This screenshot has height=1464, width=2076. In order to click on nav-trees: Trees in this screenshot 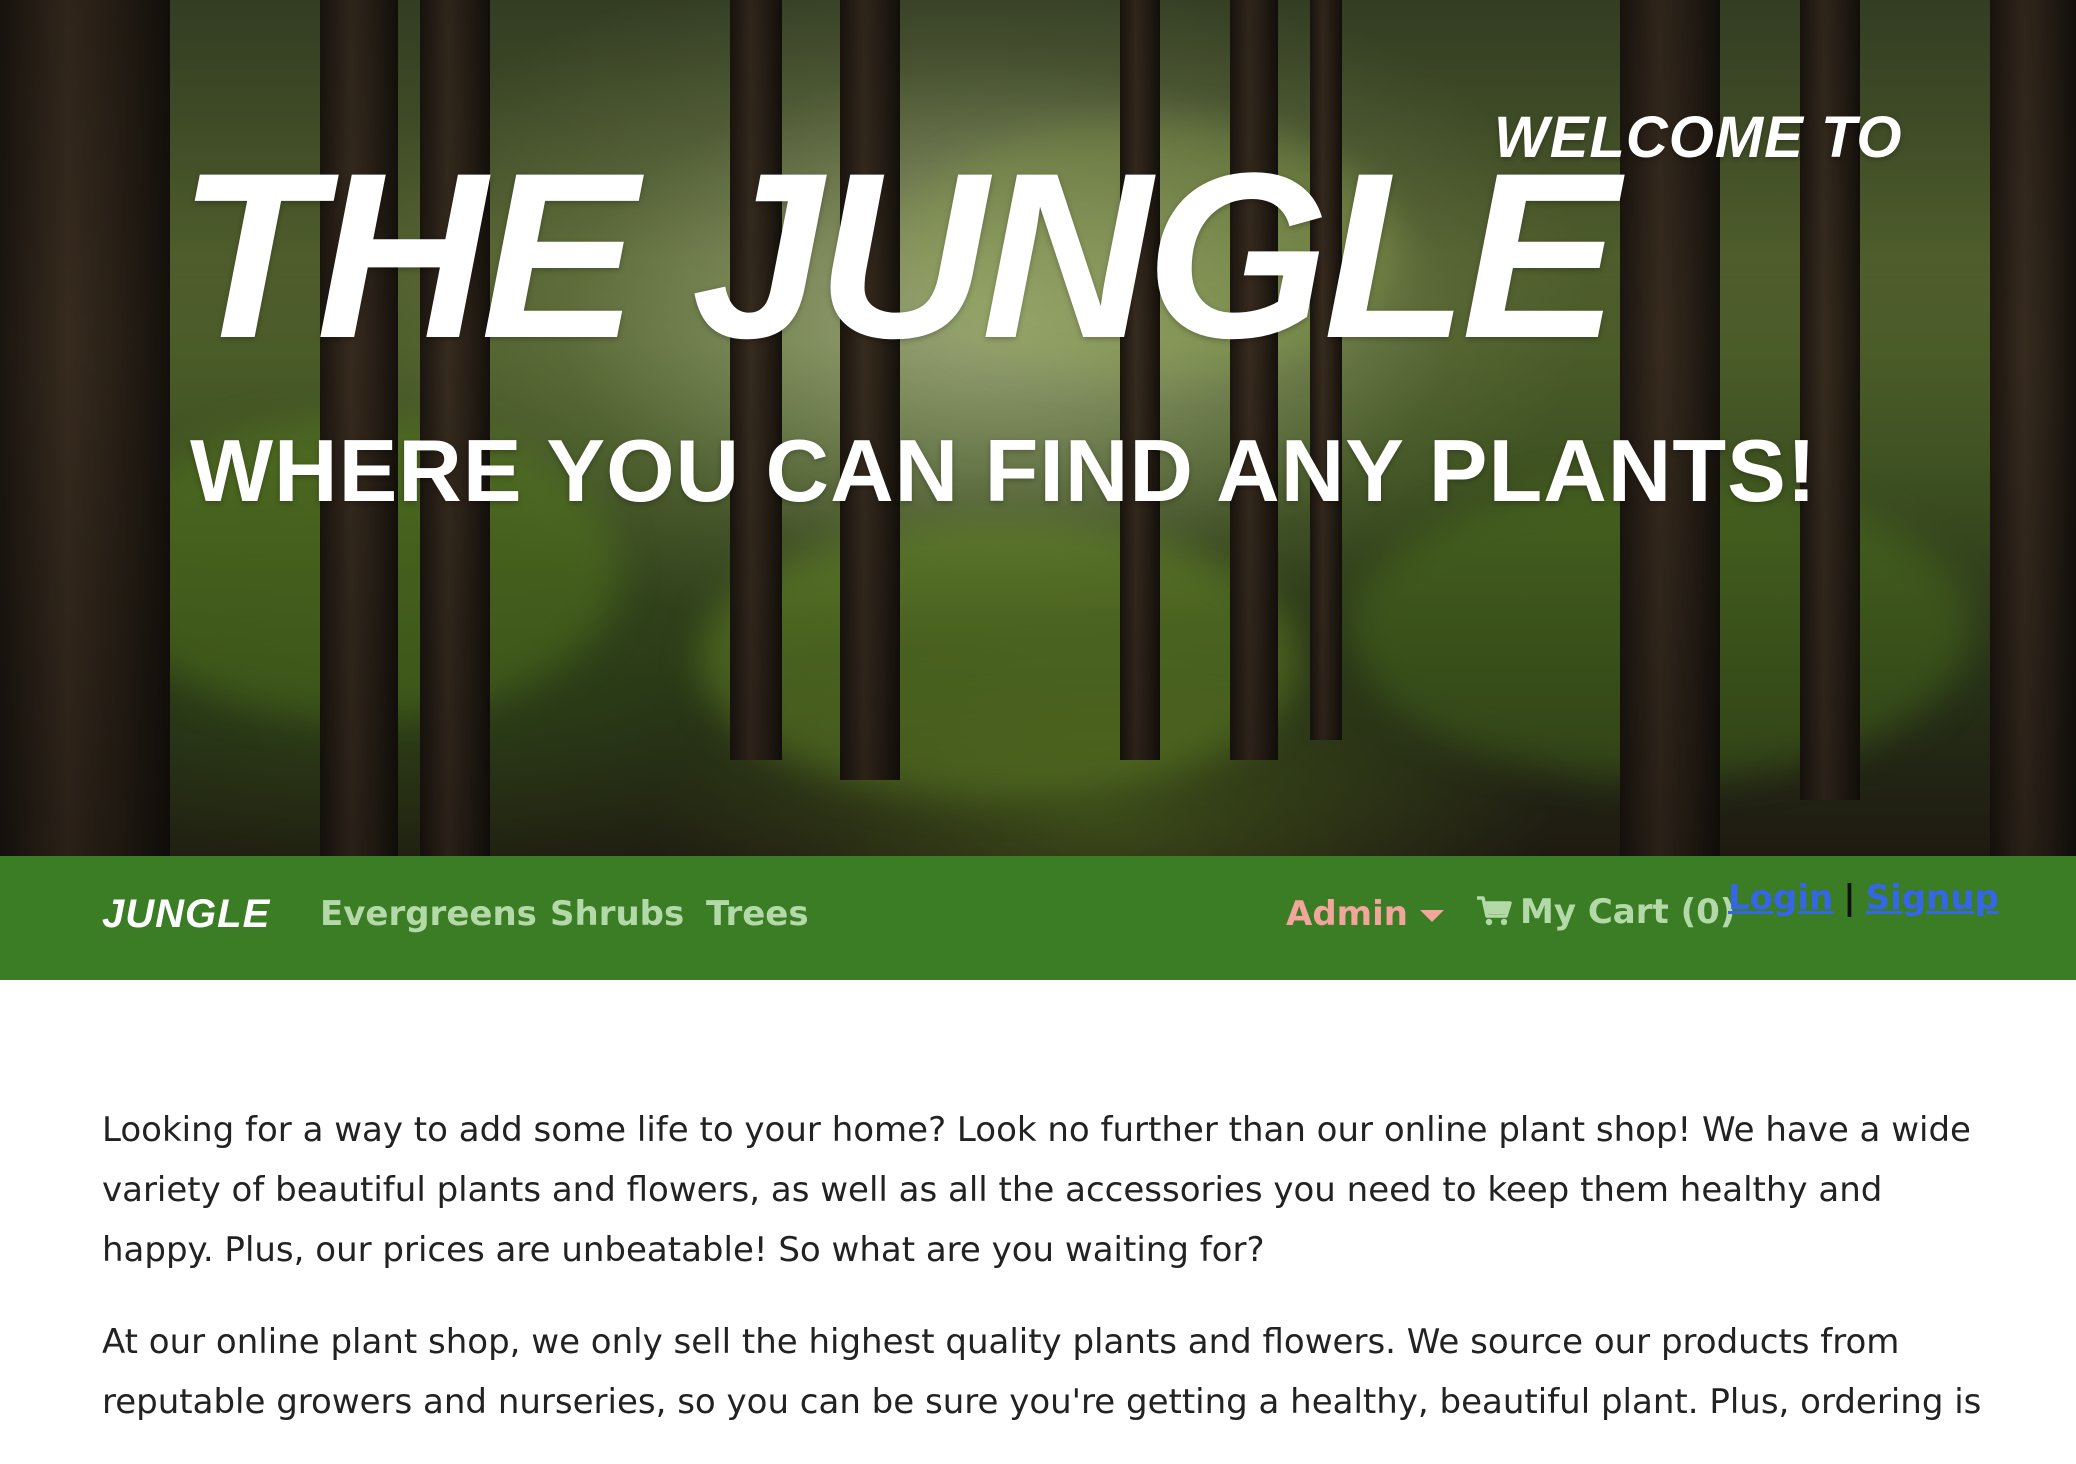, I will do `click(757, 914)`.